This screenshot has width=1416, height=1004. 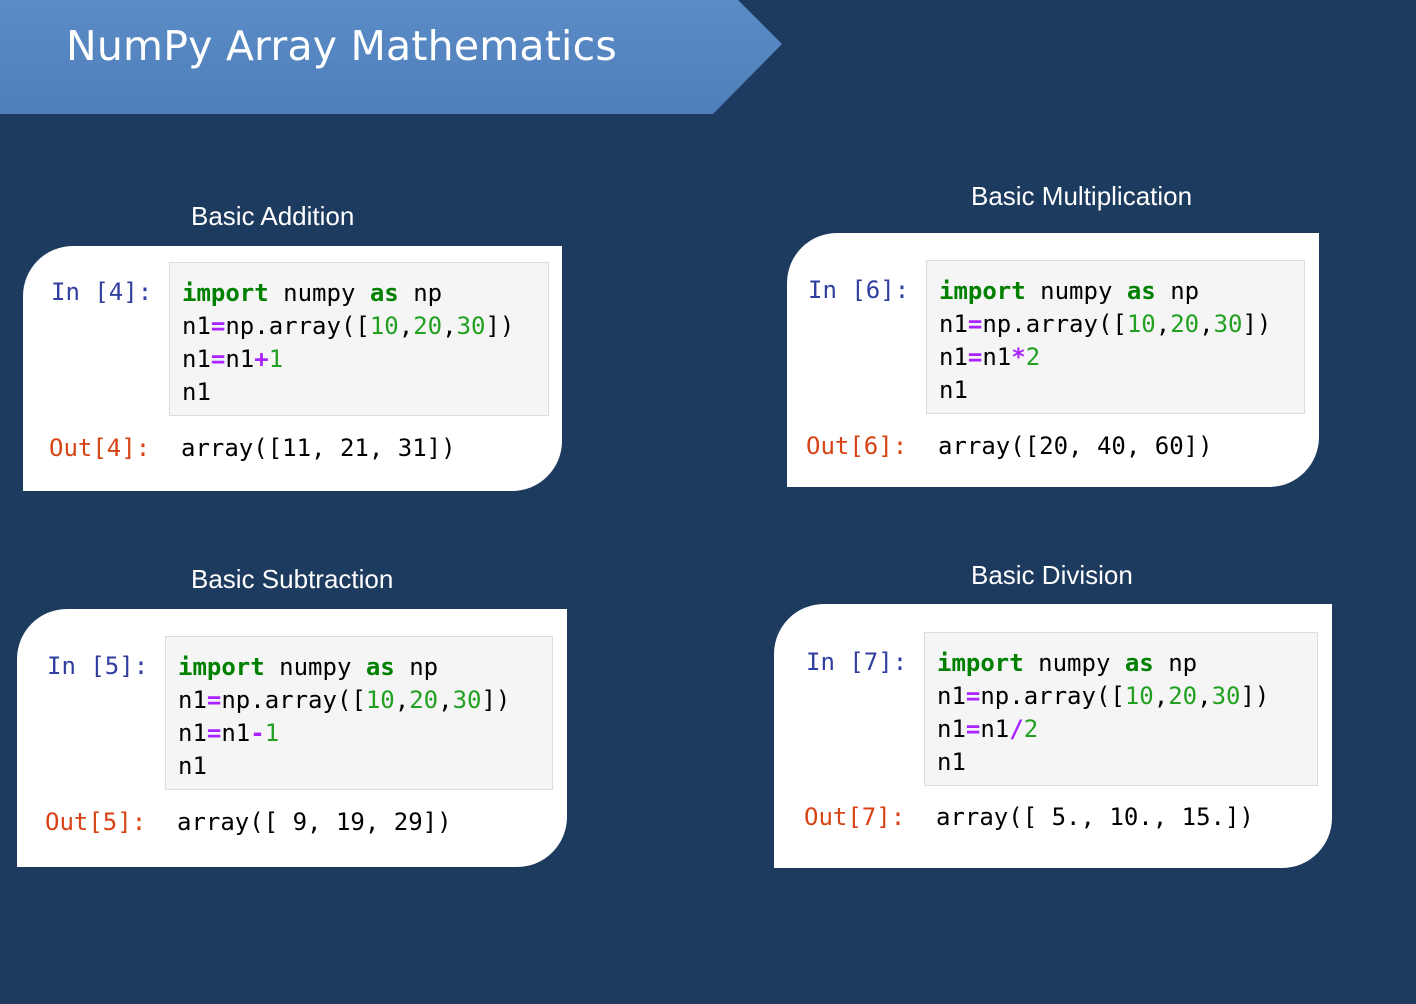 I want to click on out-prompt: Out[6]:, so click(x=857, y=446).